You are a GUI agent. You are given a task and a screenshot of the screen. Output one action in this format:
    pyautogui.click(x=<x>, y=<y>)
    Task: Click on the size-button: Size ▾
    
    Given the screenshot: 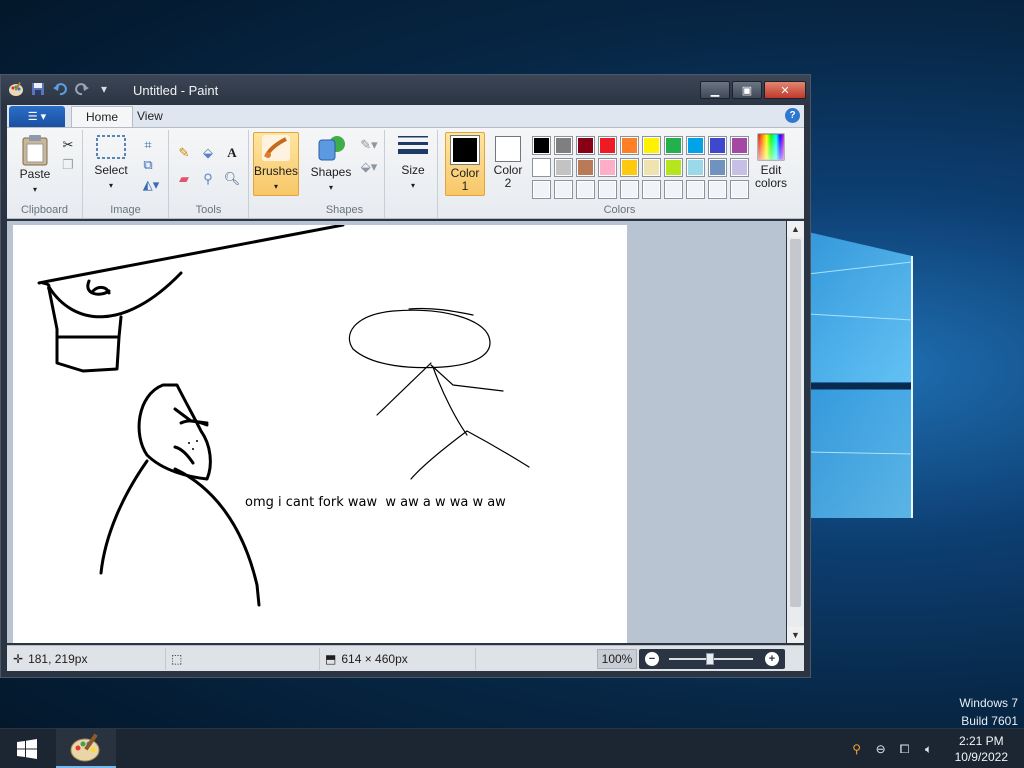 What is the action you would take?
    pyautogui.click(x=413, y=162)
    